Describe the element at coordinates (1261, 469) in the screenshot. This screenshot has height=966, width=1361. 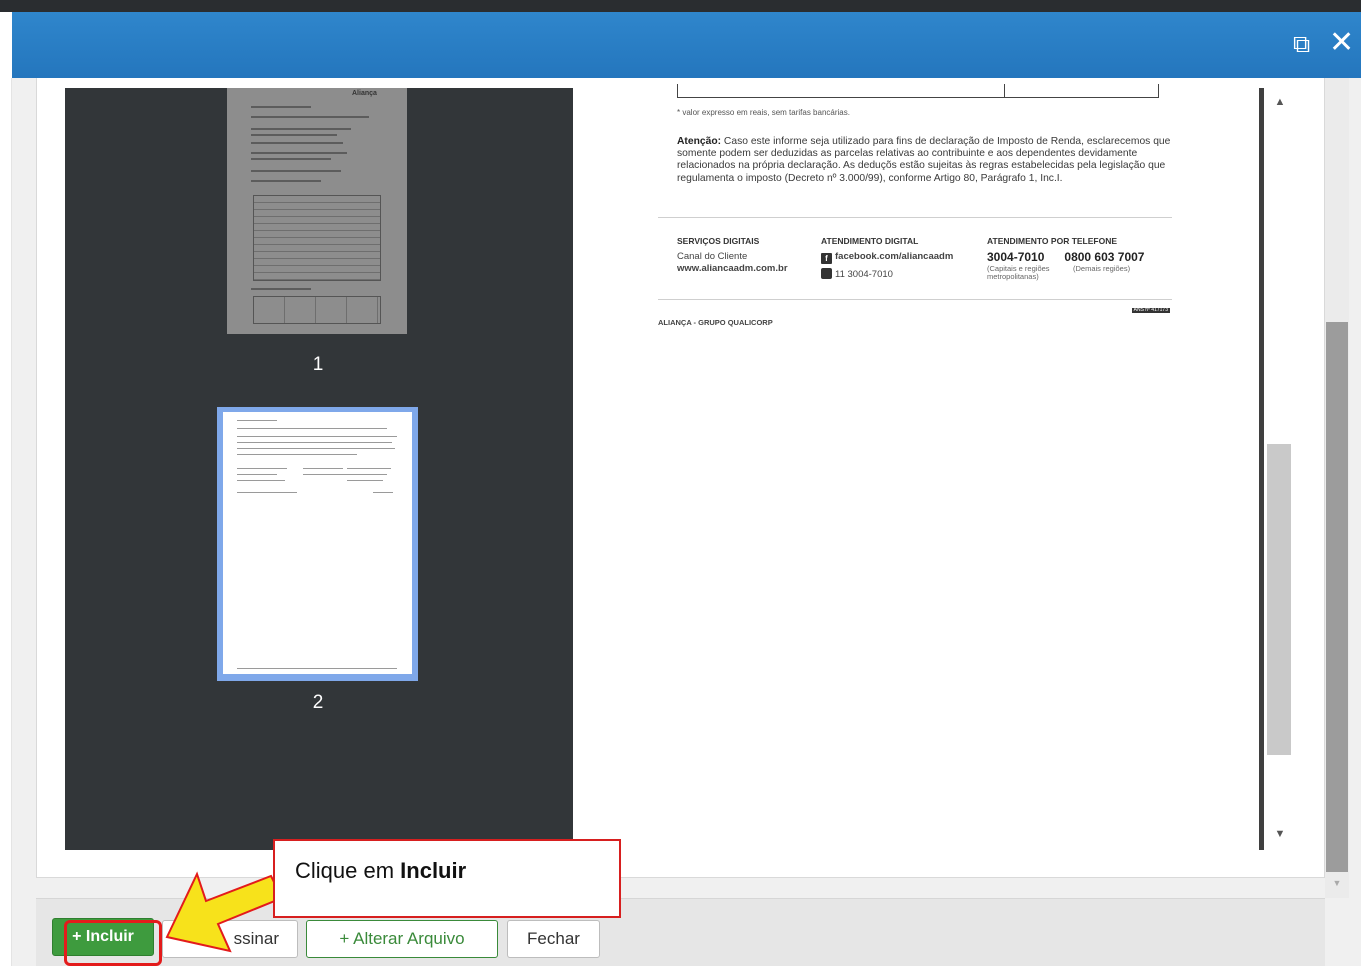
I see `viewer-divider` at that location.